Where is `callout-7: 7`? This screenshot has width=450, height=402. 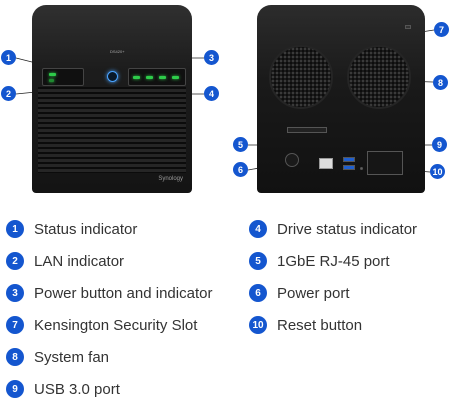 callout-7: 7 is located at coordinates (441, 29).